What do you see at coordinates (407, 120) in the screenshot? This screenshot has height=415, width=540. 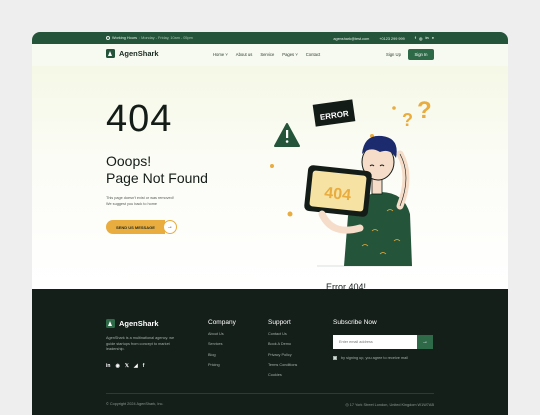 I see `question-mark-icon: ?` at bounding box center [407, 120].